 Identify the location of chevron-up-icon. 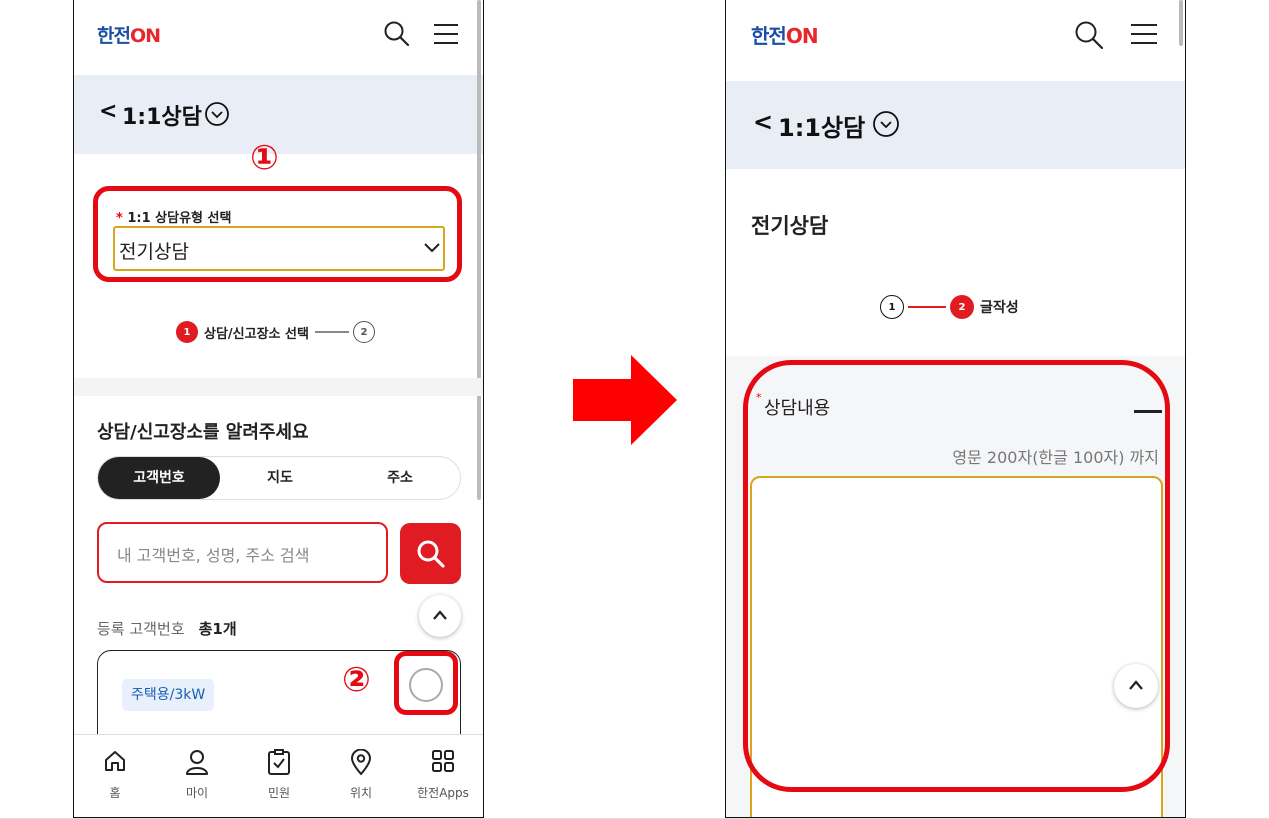
(440, 615).